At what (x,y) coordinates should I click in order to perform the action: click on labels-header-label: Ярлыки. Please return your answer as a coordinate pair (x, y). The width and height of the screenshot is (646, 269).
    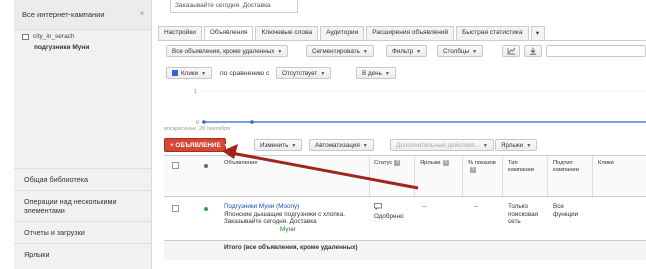
    Looking at the image, I should click on (430, 163).